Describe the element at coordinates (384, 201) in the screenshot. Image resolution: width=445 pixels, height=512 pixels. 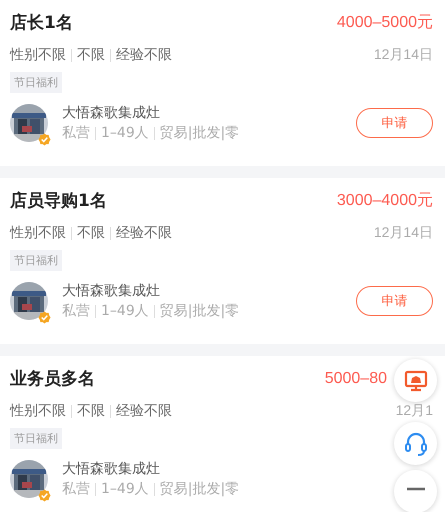
I see `salary: 3000–4000元` at that location.